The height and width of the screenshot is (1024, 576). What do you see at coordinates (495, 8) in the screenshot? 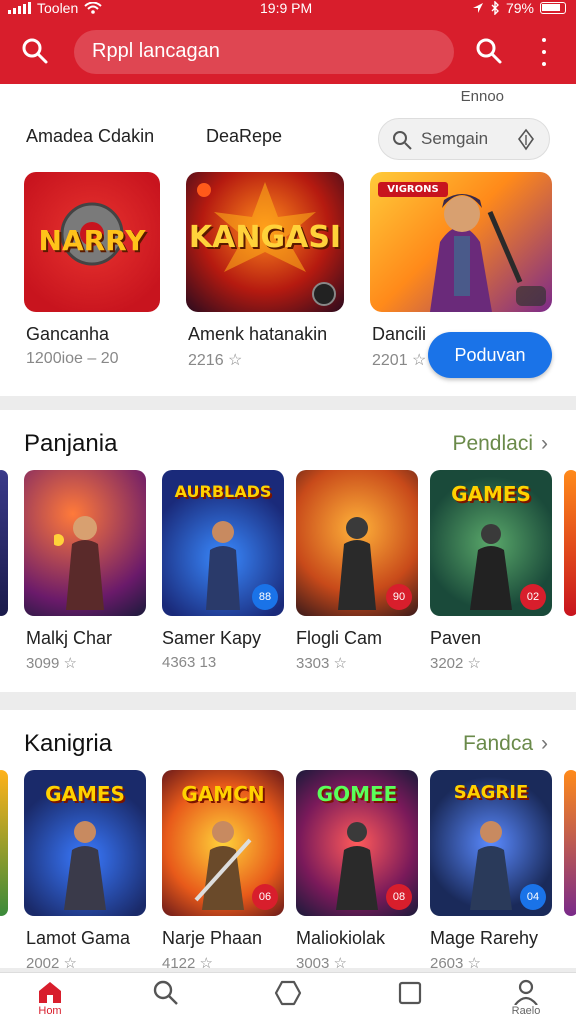
I see `bluetooth-icon` at bounding box center [495, 8].